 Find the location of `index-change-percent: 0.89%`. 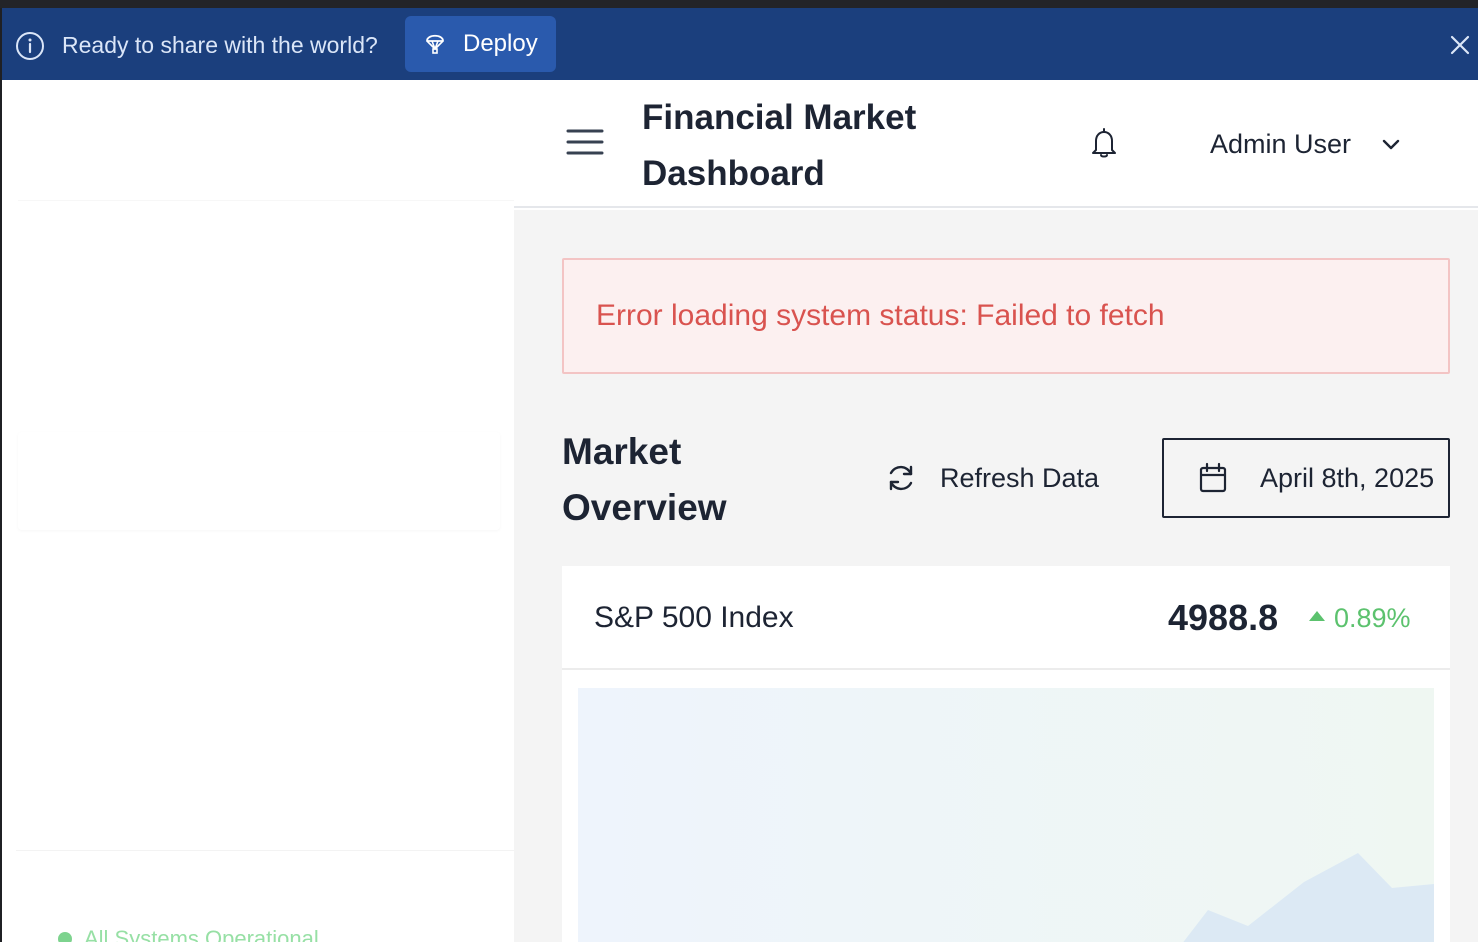

index-change-percent: 0.89% is located at coordinates (1372, 618).